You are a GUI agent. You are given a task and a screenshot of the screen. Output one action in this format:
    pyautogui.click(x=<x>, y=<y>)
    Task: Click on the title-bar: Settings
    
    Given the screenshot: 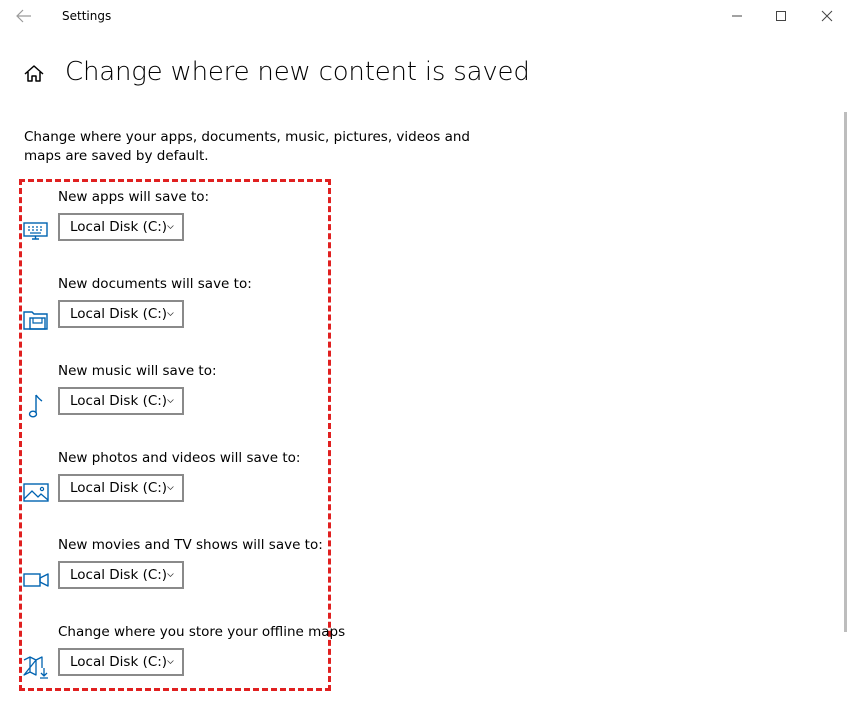 What is the action you would take?
    pyautogui.click(x=425, y=16)
    